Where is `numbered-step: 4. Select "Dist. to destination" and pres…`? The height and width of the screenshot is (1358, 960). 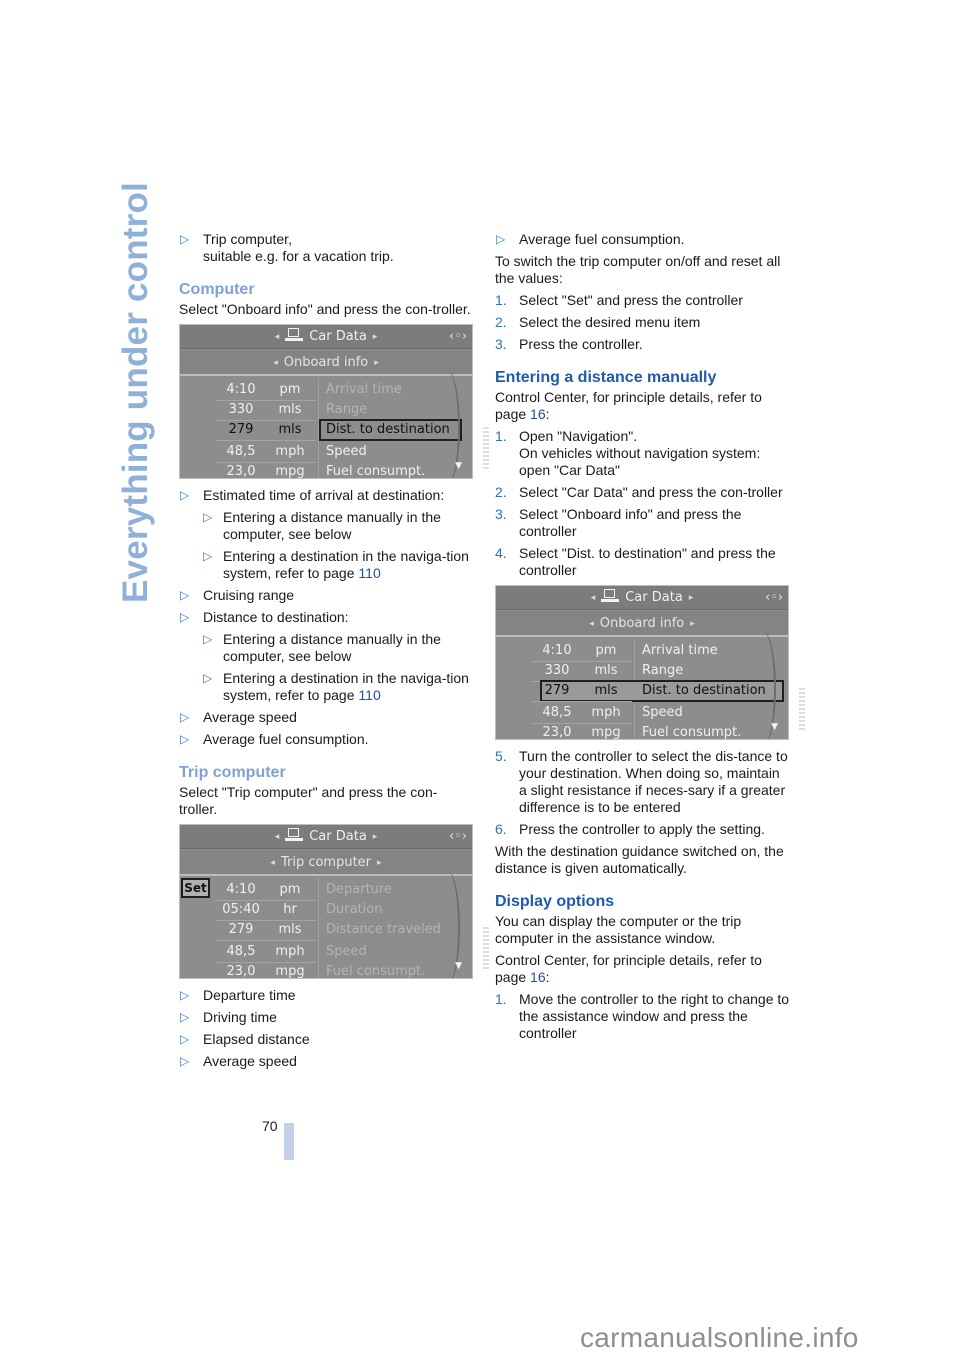 numbered-step: 4. Select "Dist. to destination" and pres… is located at coordinates (643, 562).